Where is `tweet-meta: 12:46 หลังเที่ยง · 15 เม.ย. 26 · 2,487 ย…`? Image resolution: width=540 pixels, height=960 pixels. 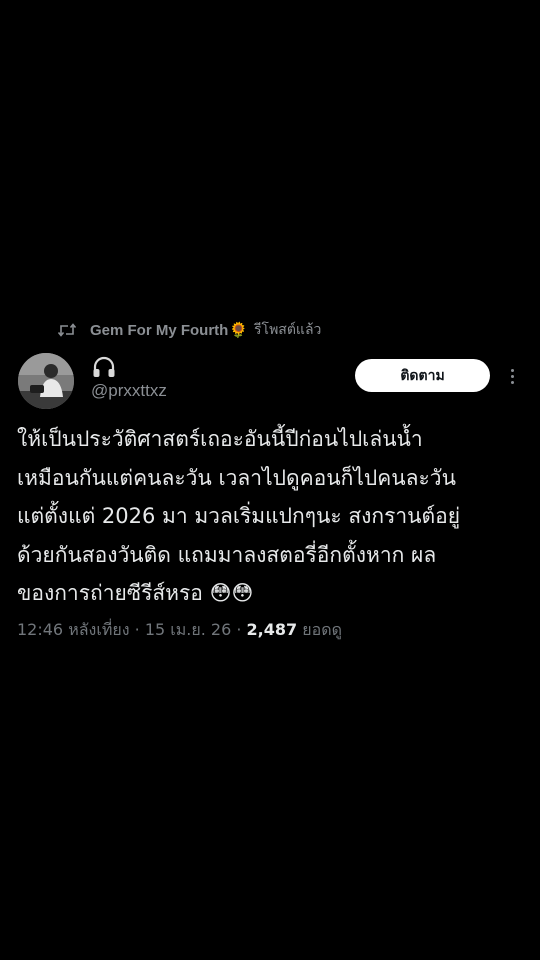 tweet-meta: 12:46 หลังเที่ยง · 15 เม.ย. 26 · 2,487 ย… is located at coordinates (179, 630).